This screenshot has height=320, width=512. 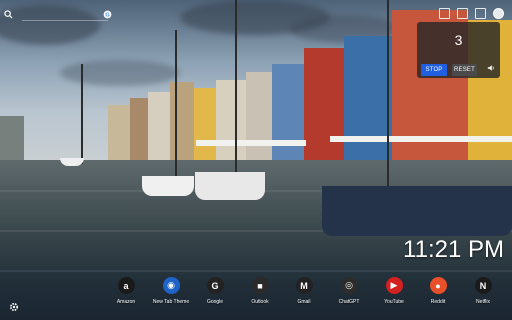 I want to click on reddit-icon: ●, so click(x=438, y=285).